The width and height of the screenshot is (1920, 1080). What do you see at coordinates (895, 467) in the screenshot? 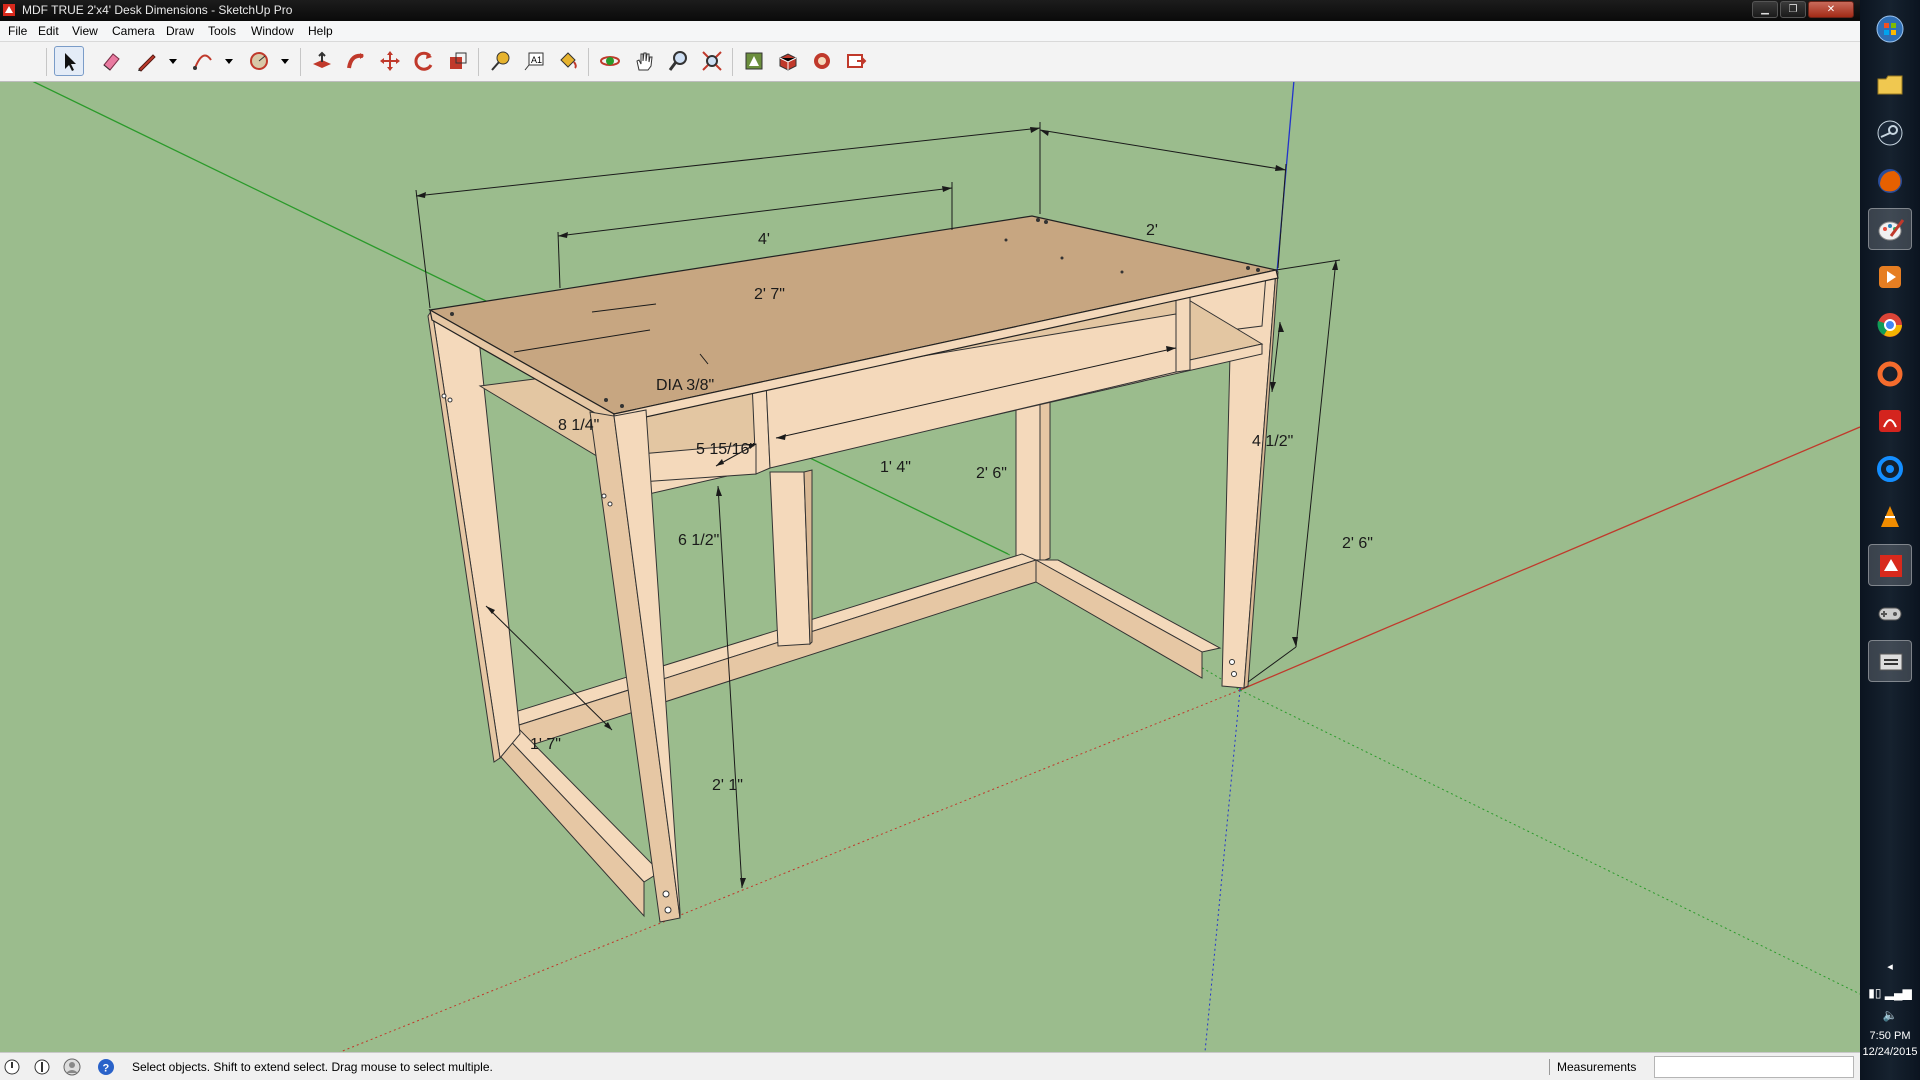
I see `dim-shelf-depth-label: 1' 4"` at bounding box center [895, 467].